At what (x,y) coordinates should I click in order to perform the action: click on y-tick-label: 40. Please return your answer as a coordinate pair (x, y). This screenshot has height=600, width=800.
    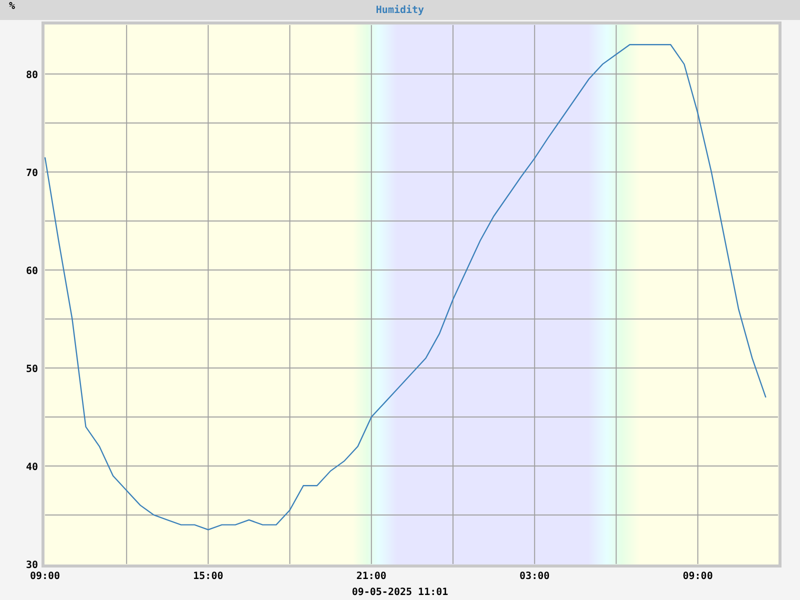
    Looking at the image, I should click on (32, 467).